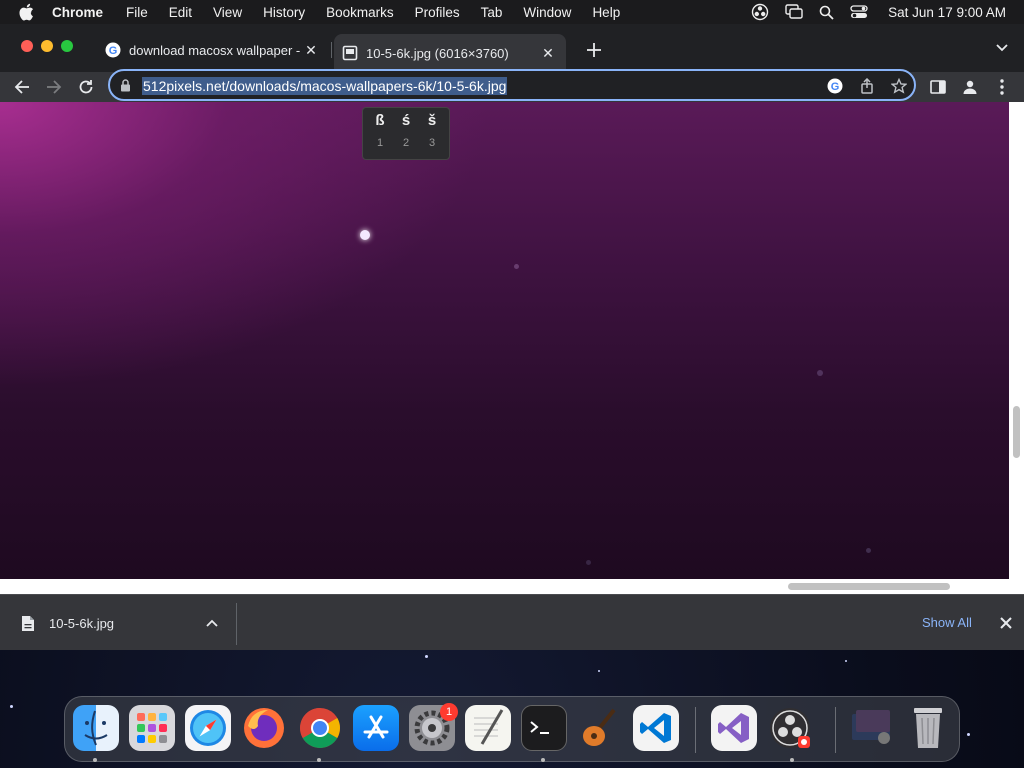  Describe the element at coordinates (859, 12) in the screenshot. I see `control-center-icon` at that location.